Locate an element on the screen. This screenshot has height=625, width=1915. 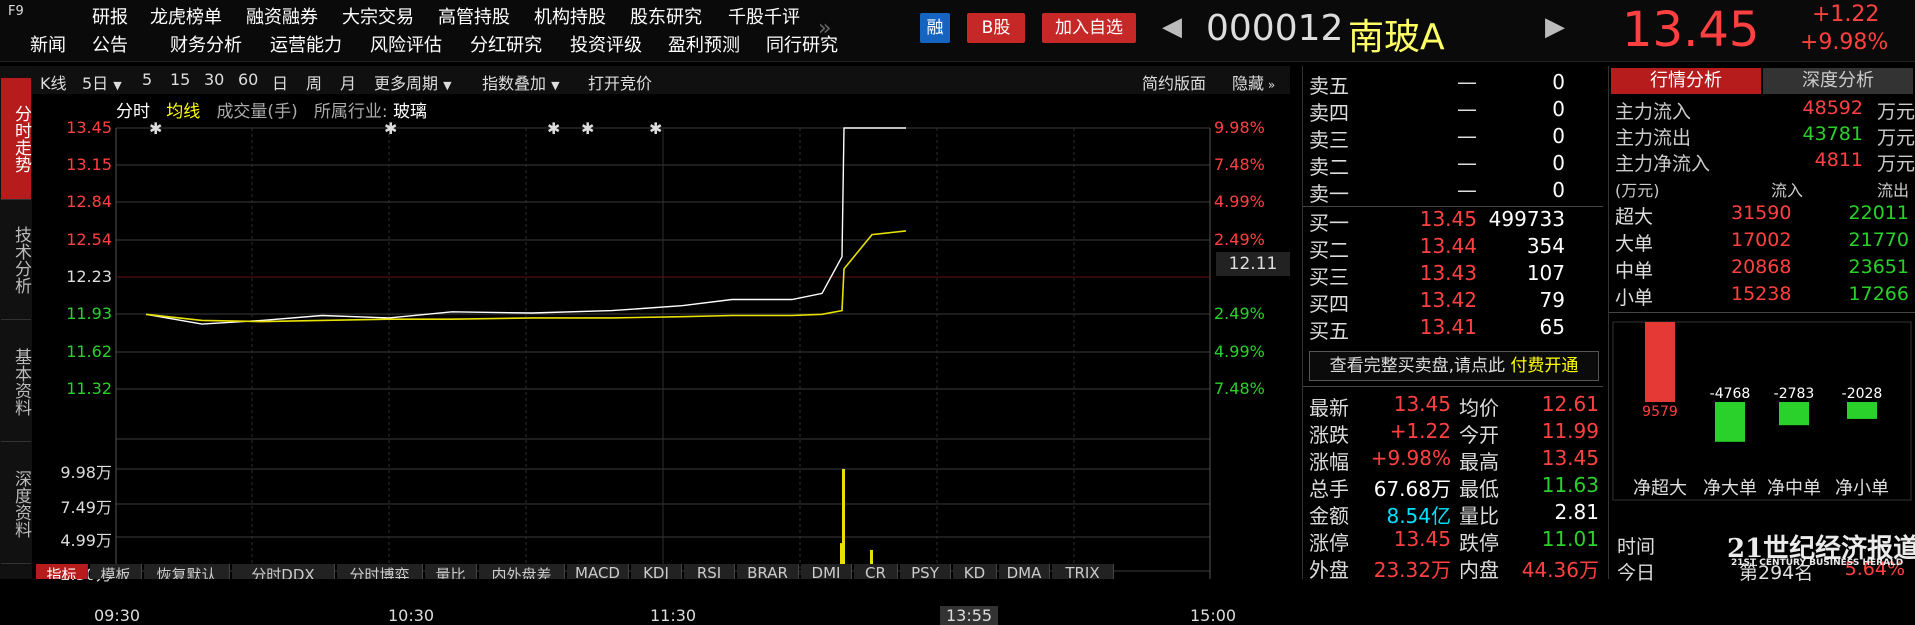
indicator-tab: DMA is located at coordinates (1024, 571).